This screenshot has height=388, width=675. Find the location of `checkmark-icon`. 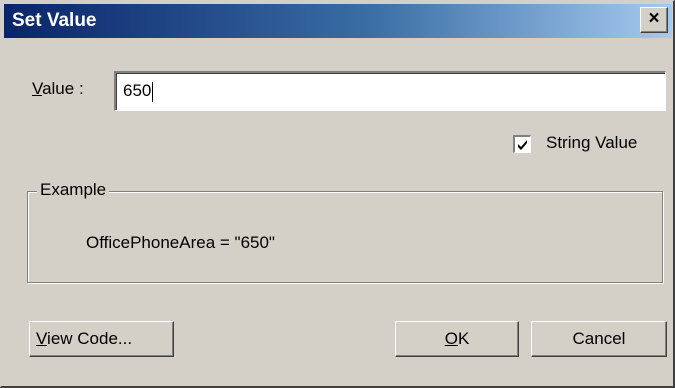

checkmark-icon is located at coordinates (522, 145).